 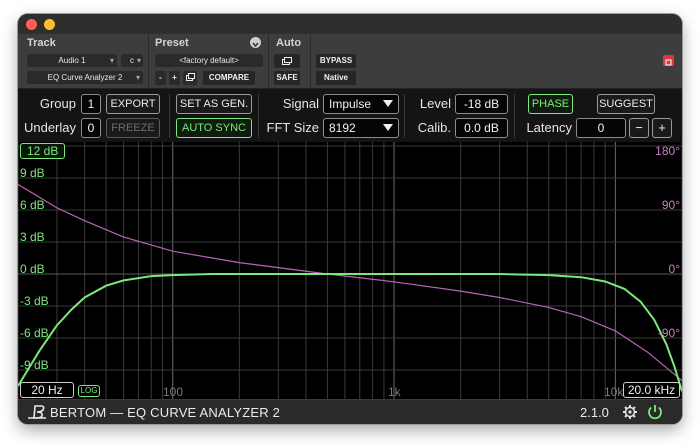 I want to click on insert-selector: EQ Curve Analyzer 2 ▾, so click(x=85, y=77).